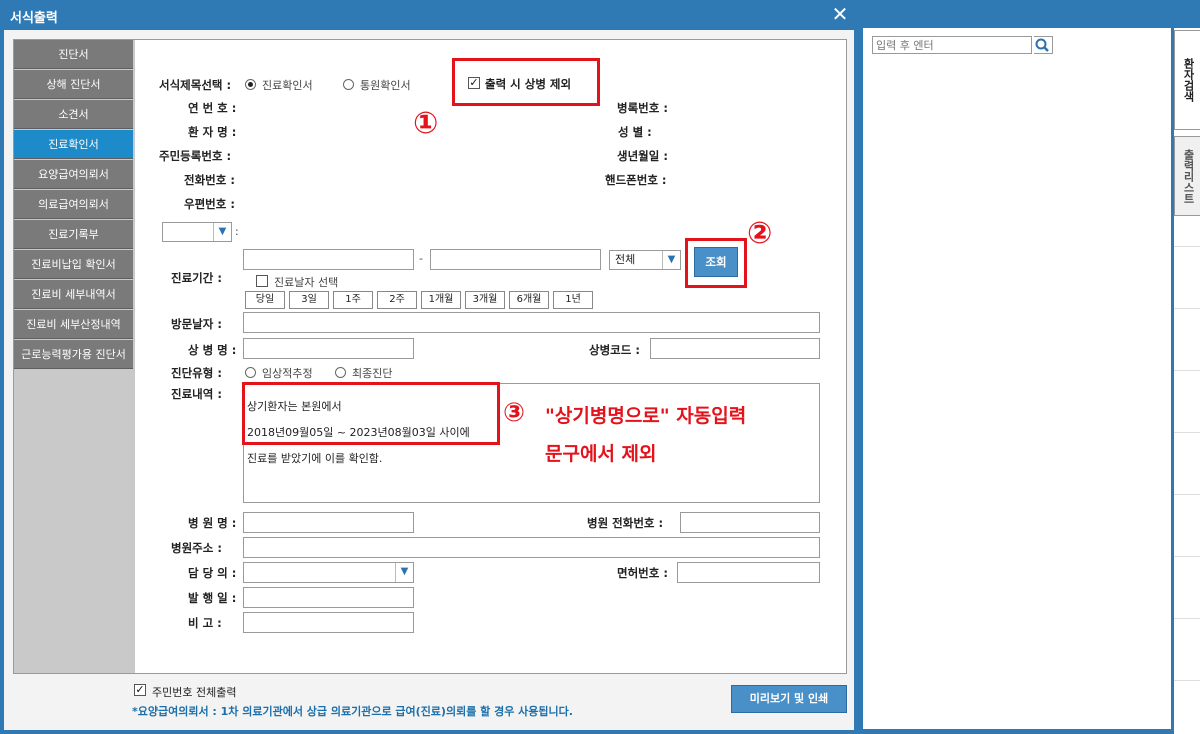 The width and height of the screenshot is (1200, 734). I want to click on period-start-input, so click(328, 259).